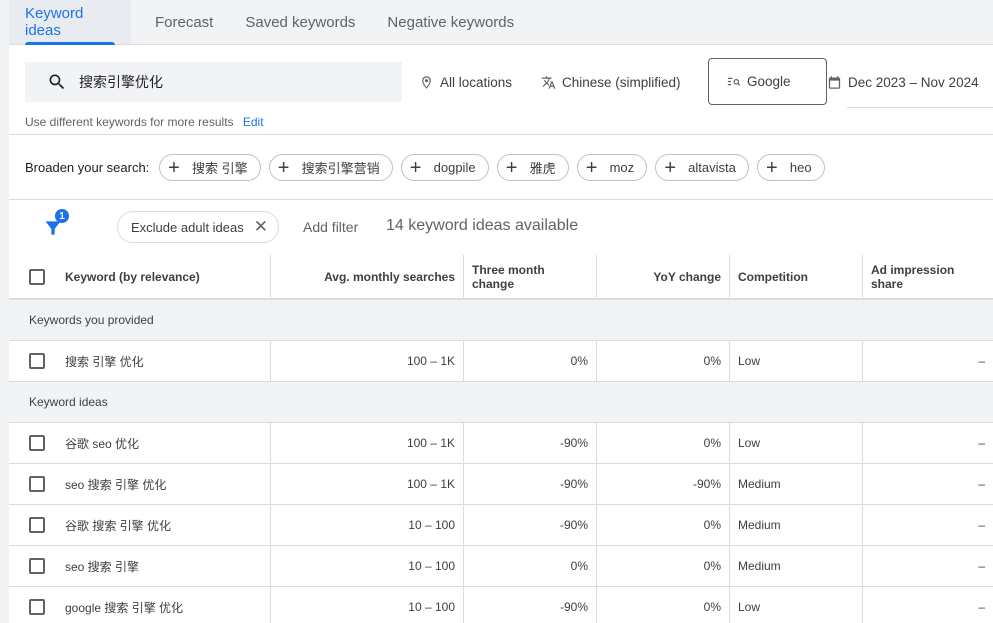  Describe the element at coordinates (140, 443) in the screenshot. I see `keyword-cell: 谷歌 seo 优化` at that location.